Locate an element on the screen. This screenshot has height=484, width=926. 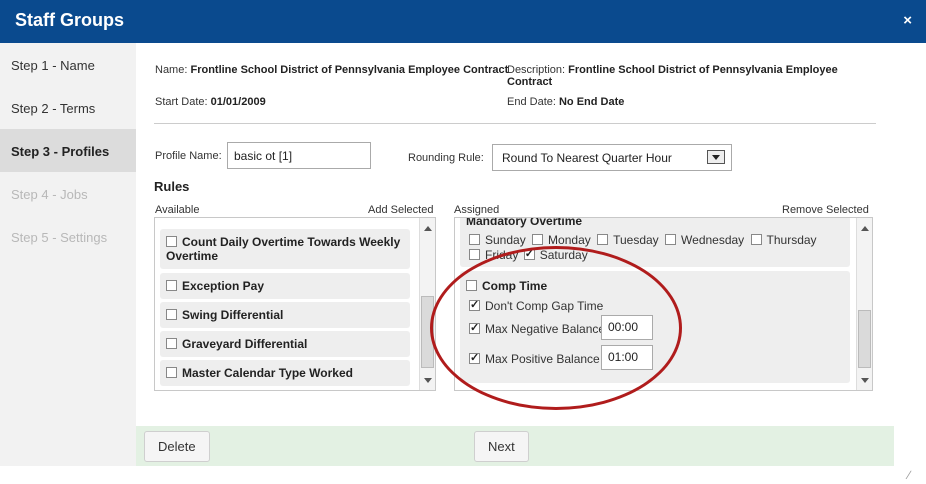
rounding-rule-select: Round To Nearest Quarter Hour is located at coordinates (612, 157).